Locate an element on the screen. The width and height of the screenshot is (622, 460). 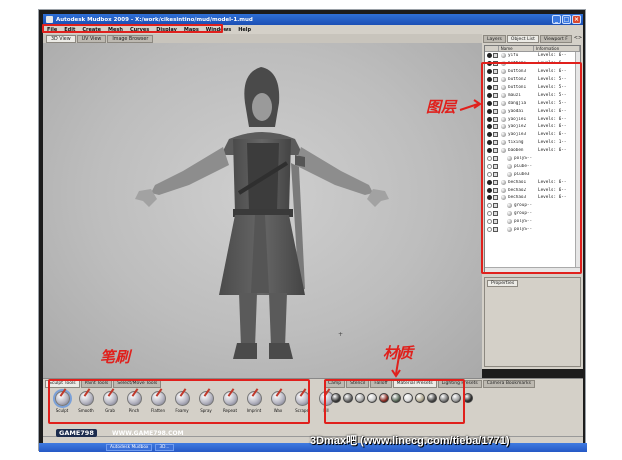
tab-properties: Properties is located at coordinates (503, 283).